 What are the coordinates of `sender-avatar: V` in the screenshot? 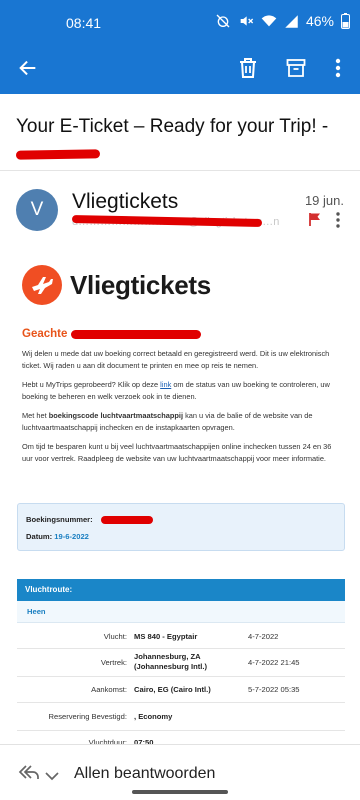 It's located at (37, 210).